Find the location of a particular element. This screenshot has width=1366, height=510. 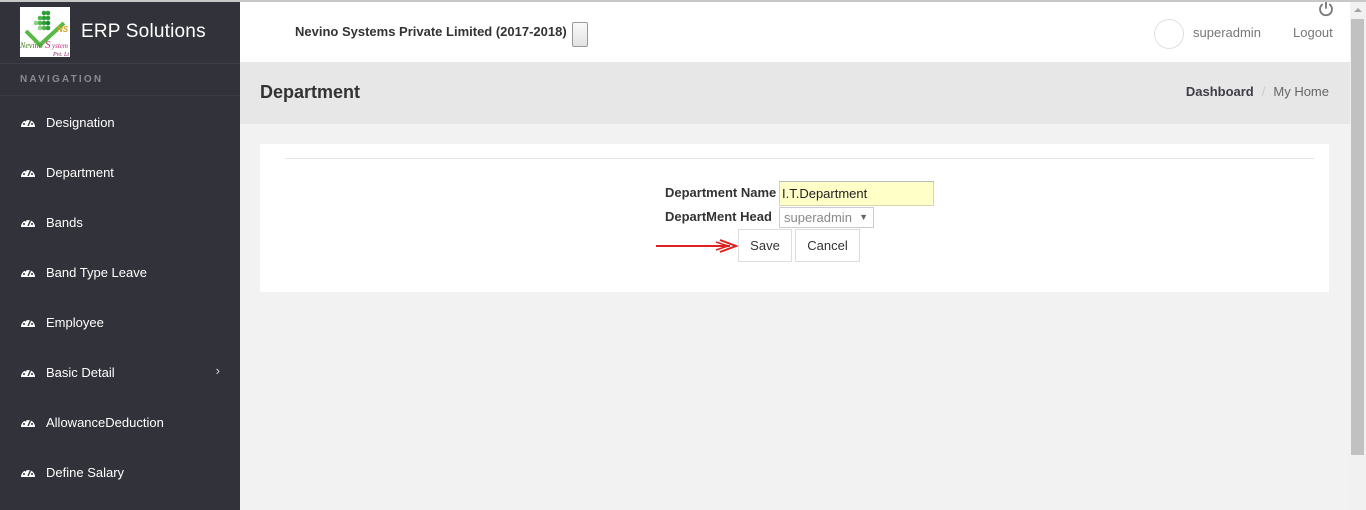

sidebar-item-label: AllowanceDeduction is located at coordinates (105, 422).